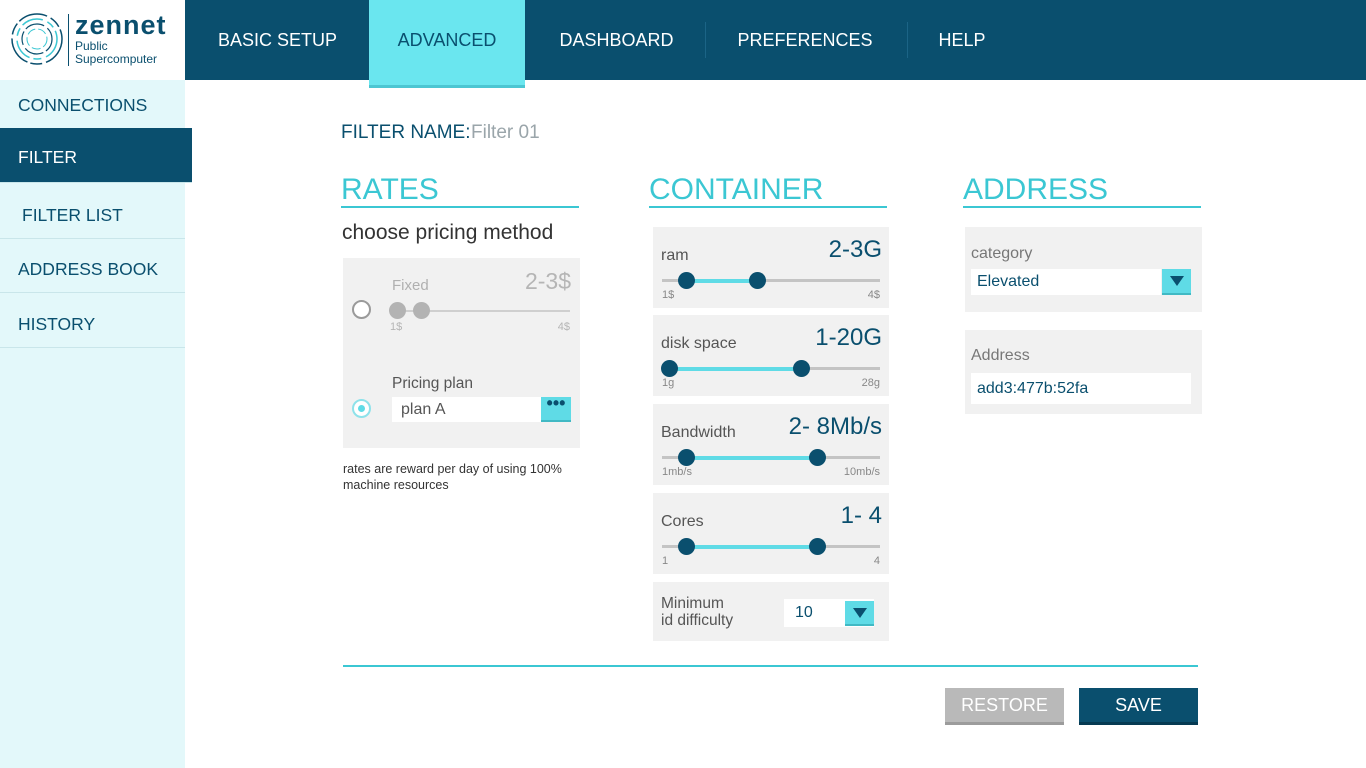  Describe the element at coordinates (861, 472) in the screenshot. I see `bandwidth-max-label: 10mb/s` at that location.